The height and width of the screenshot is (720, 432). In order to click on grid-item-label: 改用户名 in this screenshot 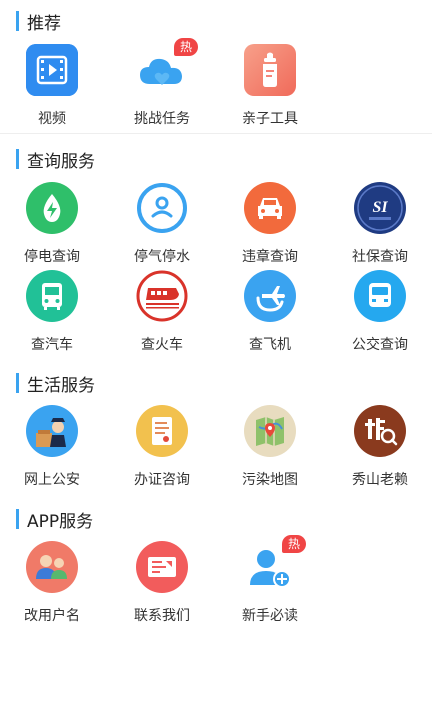, I will do `click(52, 616)`.